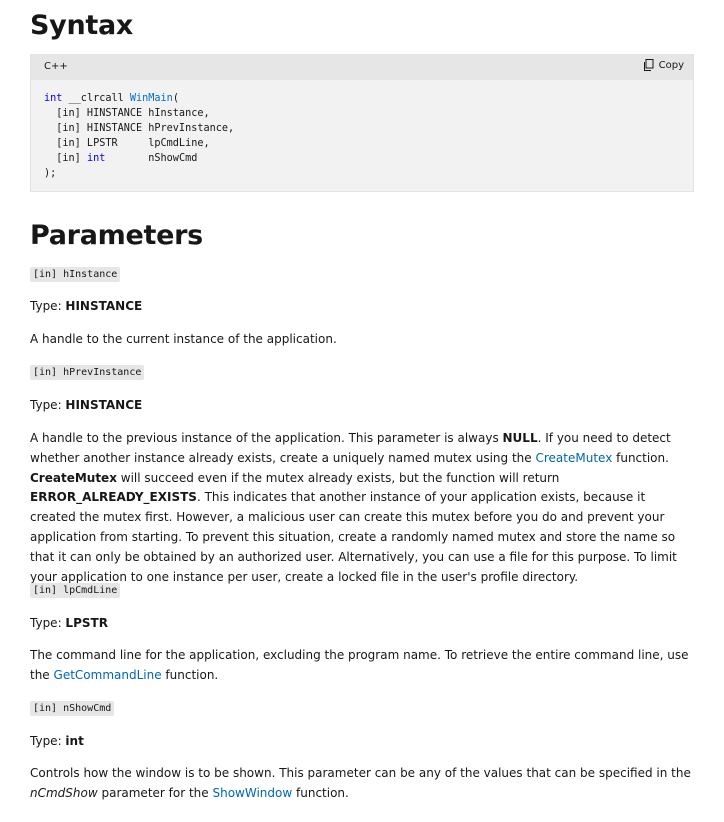 The width and height of the screenshot is (724, 822). Describe the element at coordinates (648, 65) in the screenshot. I see `copy-icon` at that location.